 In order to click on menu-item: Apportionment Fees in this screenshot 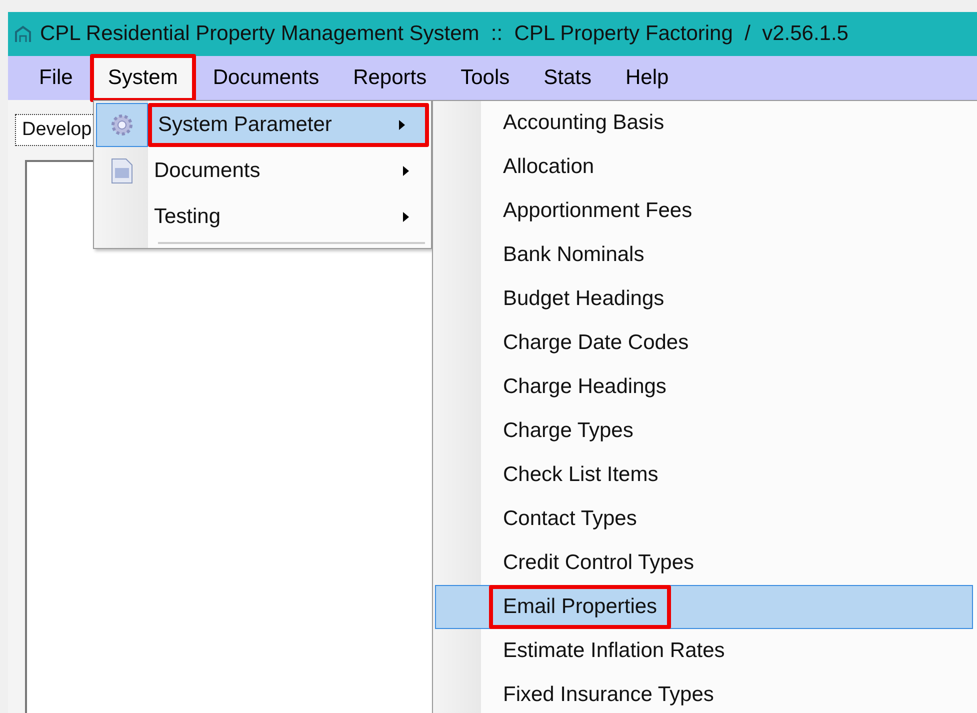, I will do `click(705, 211)`.